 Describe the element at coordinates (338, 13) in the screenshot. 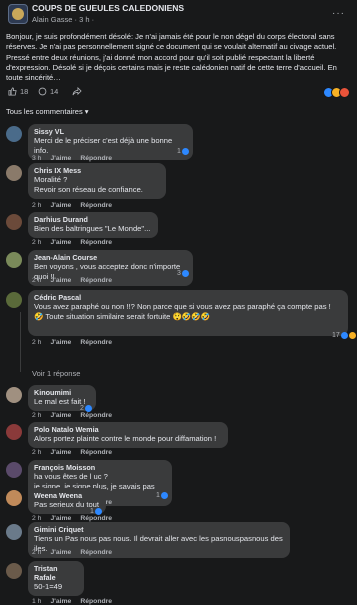

I see `more-options-icon: ···` at that location.